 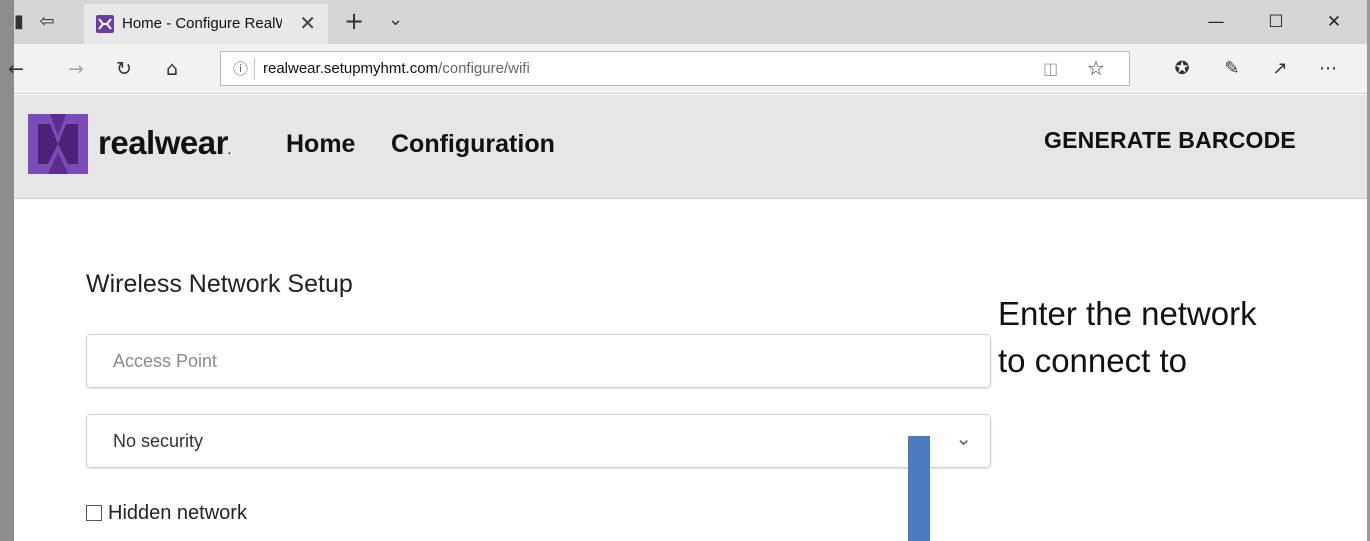 I want to click on realwear-favicon-icon, so click(x=105, y=24).